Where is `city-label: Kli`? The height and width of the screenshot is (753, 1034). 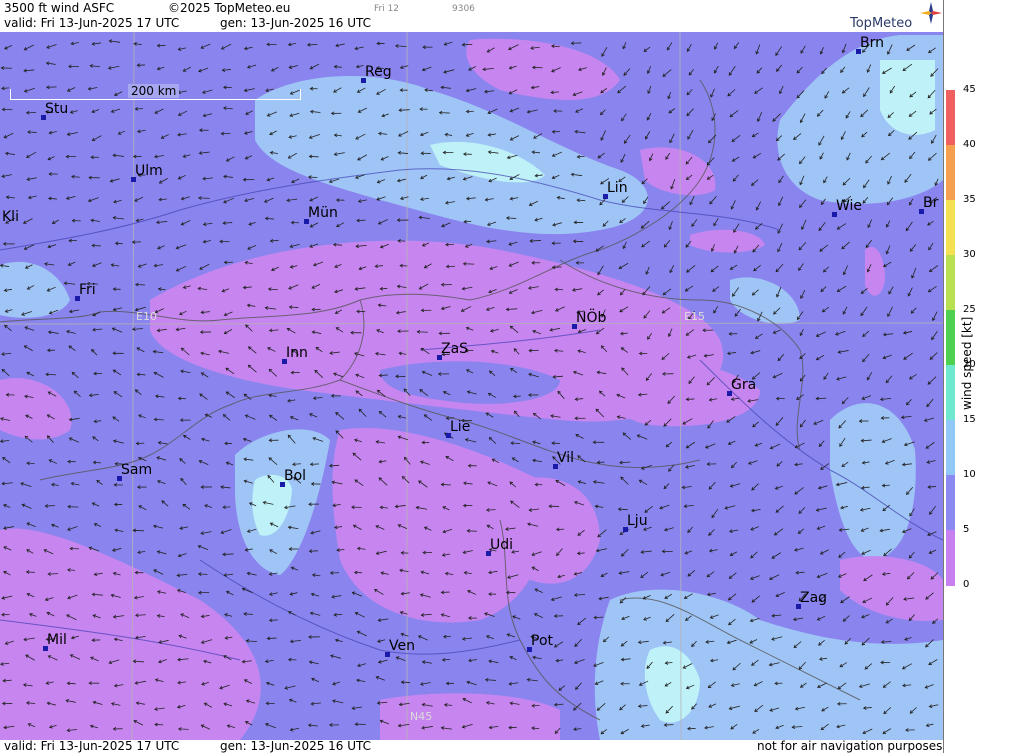 city-label: Kli is located at coordinates (10, 217).